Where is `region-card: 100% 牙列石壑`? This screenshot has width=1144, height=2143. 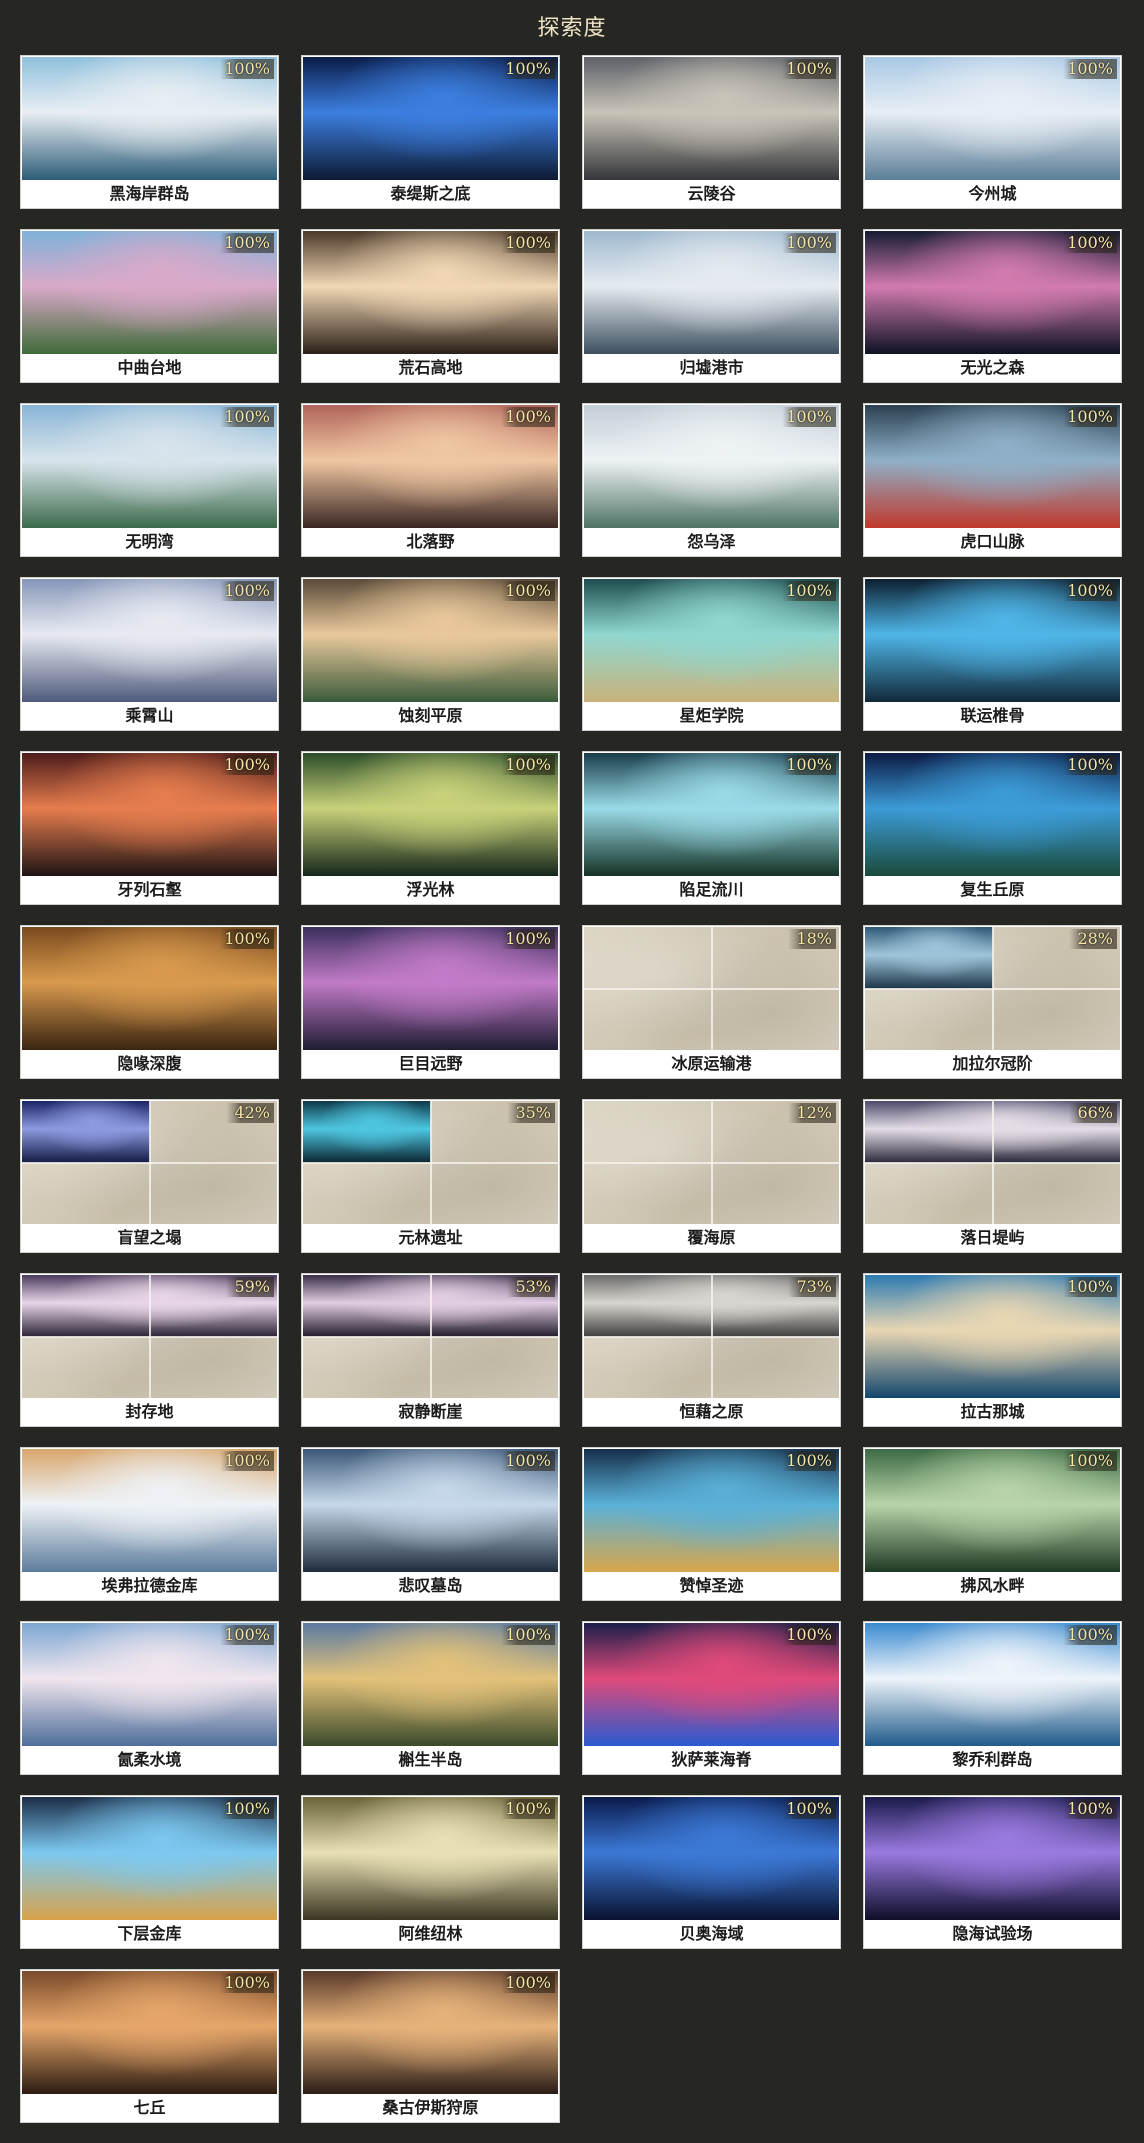 region-card: 100% 牙列石壑 is located at coordinates (149, 828).